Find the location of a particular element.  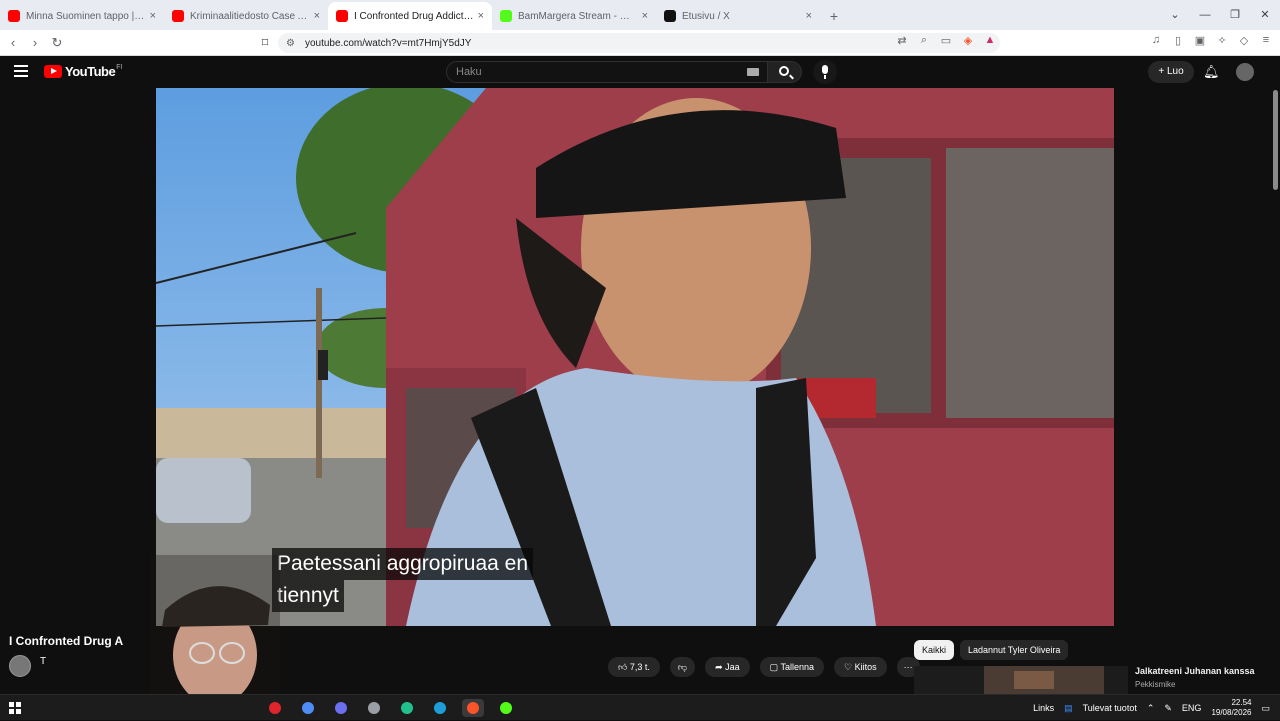

close-window-icon: ✕ is located at coordinates (1265, 15).